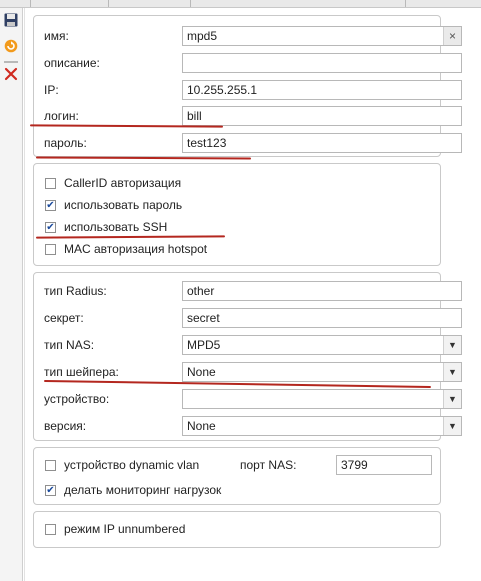 This screenshot has height=581, width=481. I want to click on toolbar-divider, so click(11, 62).